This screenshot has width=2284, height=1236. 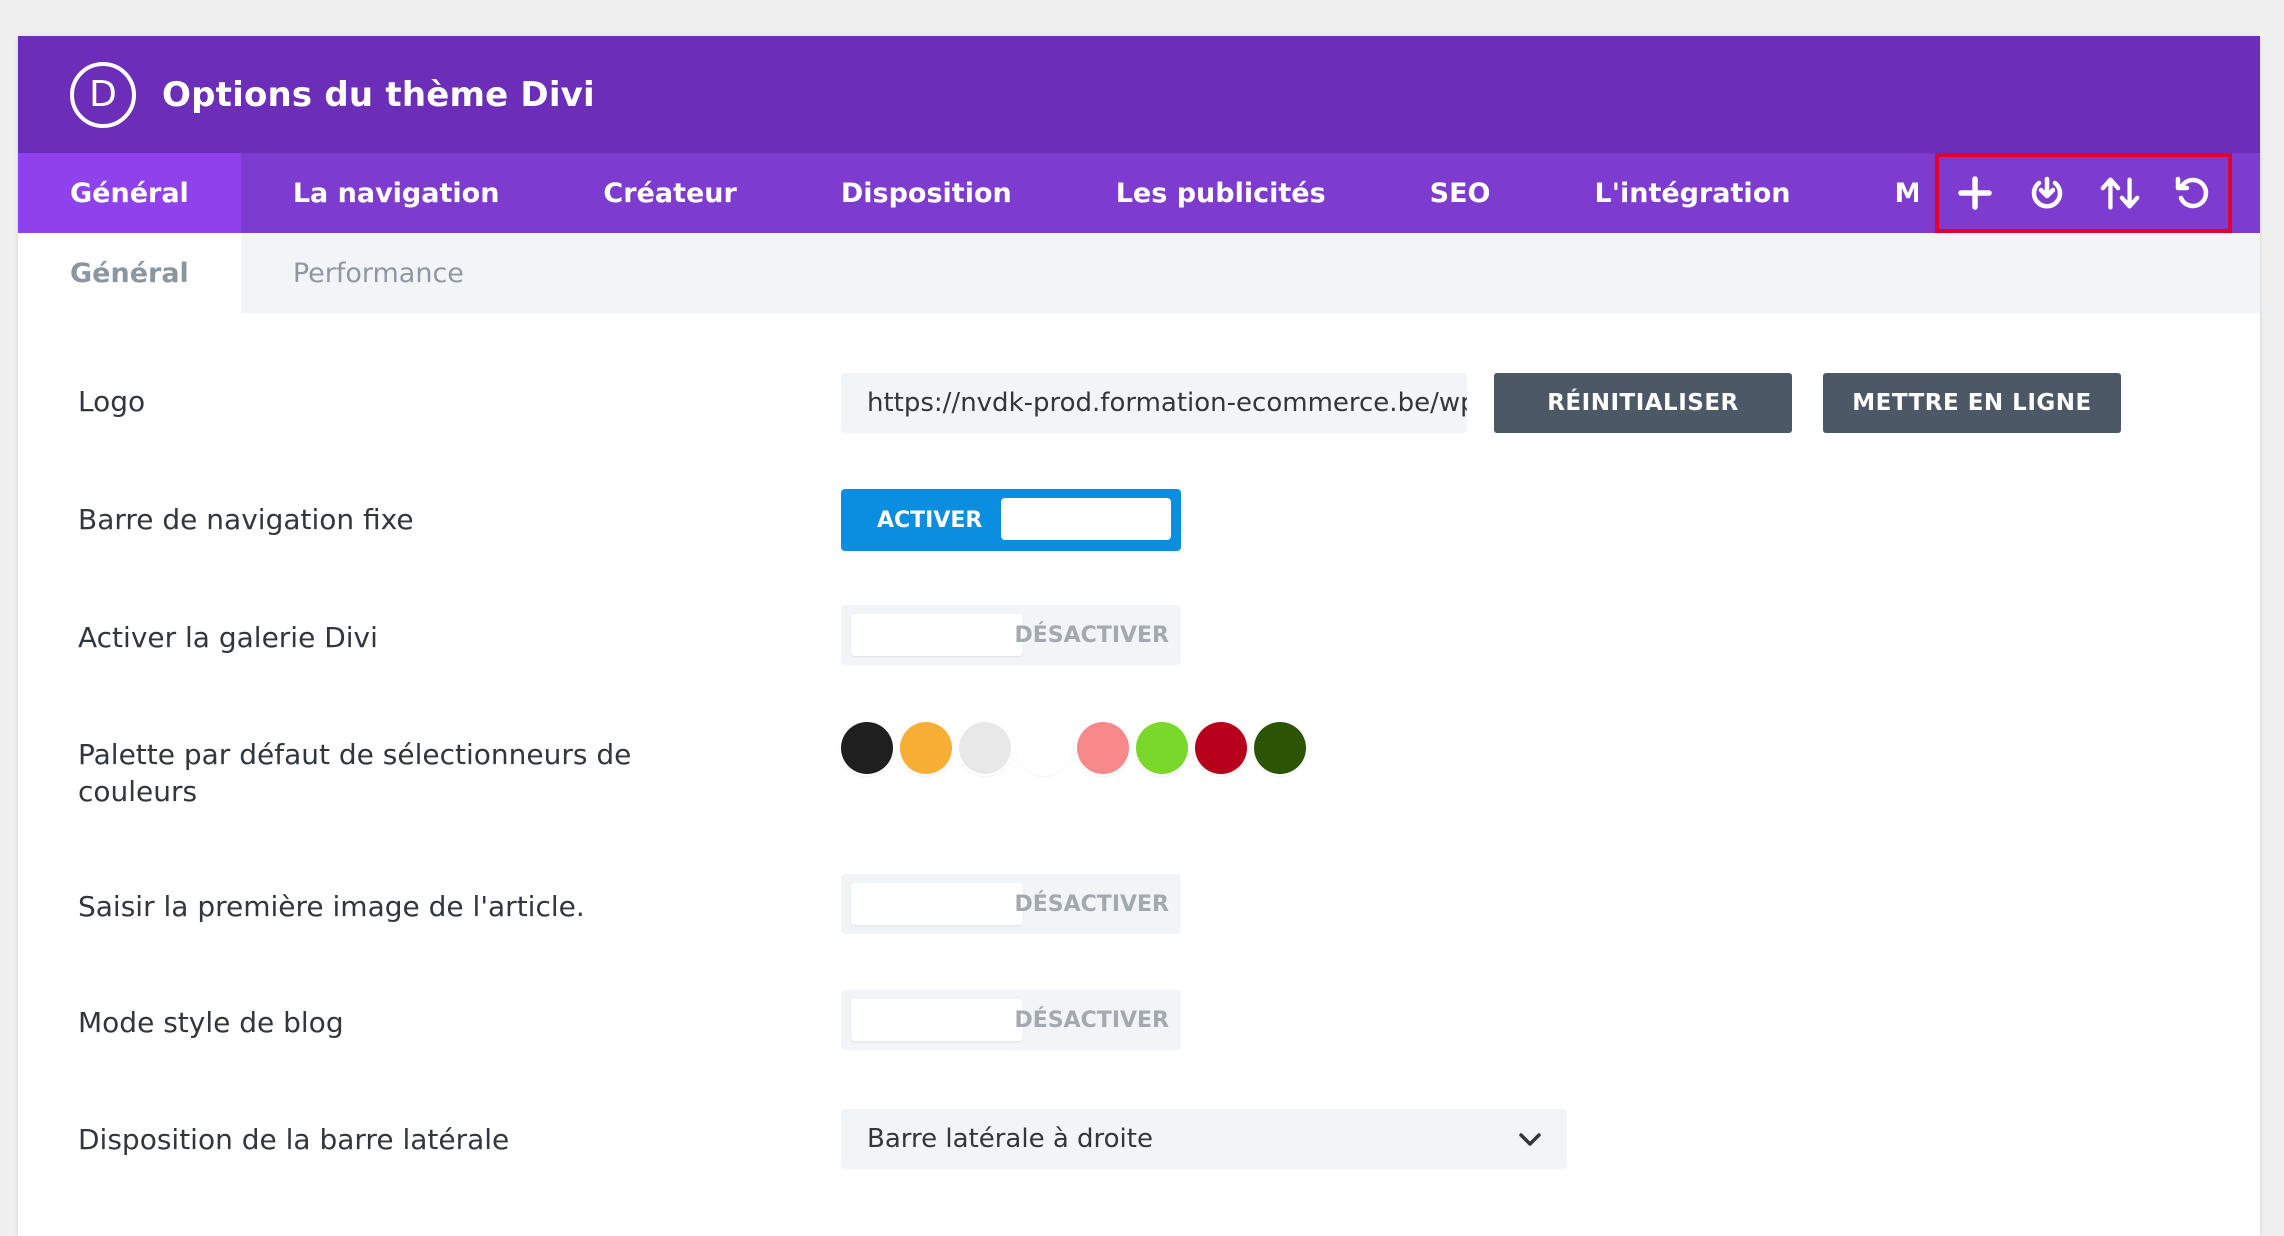 I want to click on sidebar-layout-label: Disposition de la barre latérale, so click(x=294, y=1139).